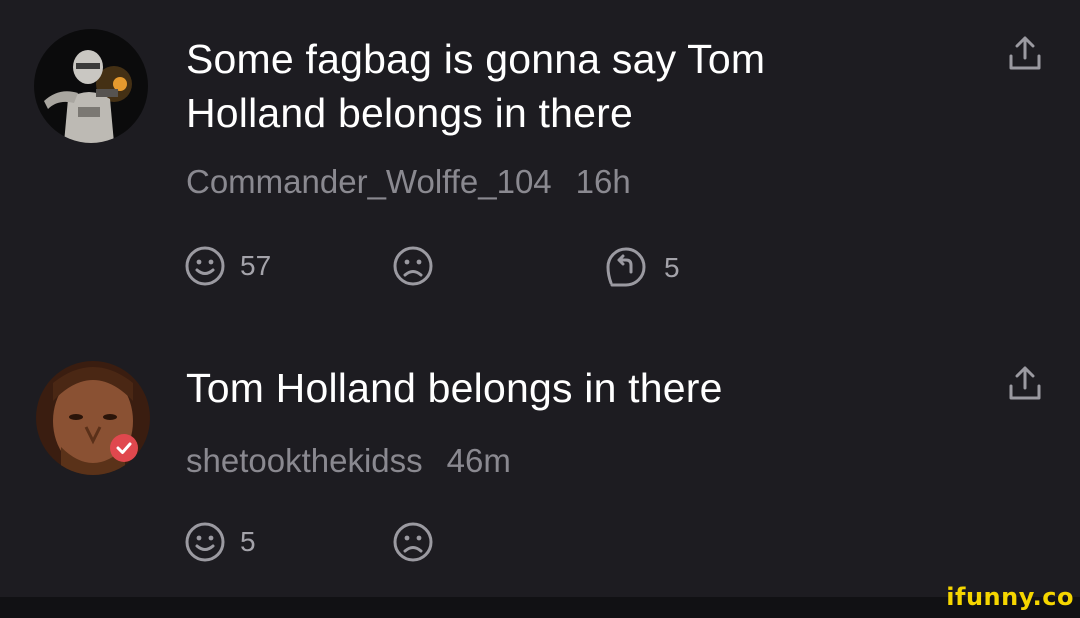 The image size is (1080, 618). I want to click on clone-trooper-avatar, so click(91, 86).